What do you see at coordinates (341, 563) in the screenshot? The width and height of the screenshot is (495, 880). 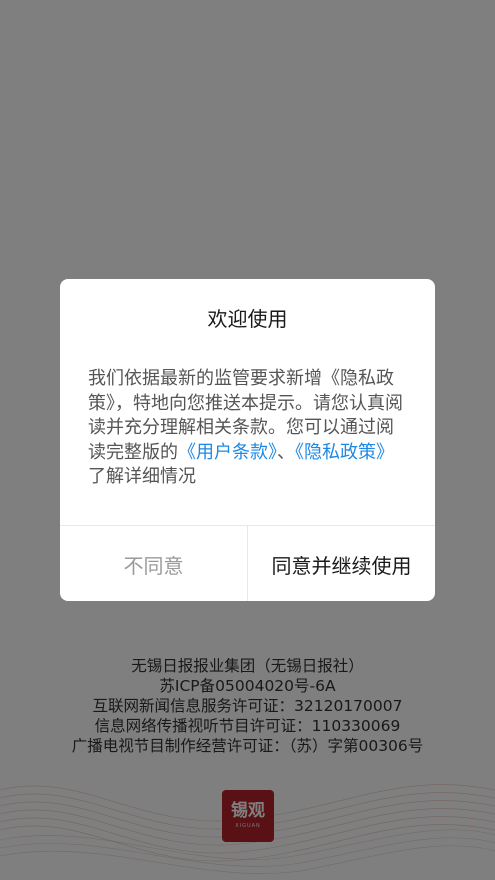 I see `agree-continue-button: 同意并继续使用` at bounding box center [341, 563].